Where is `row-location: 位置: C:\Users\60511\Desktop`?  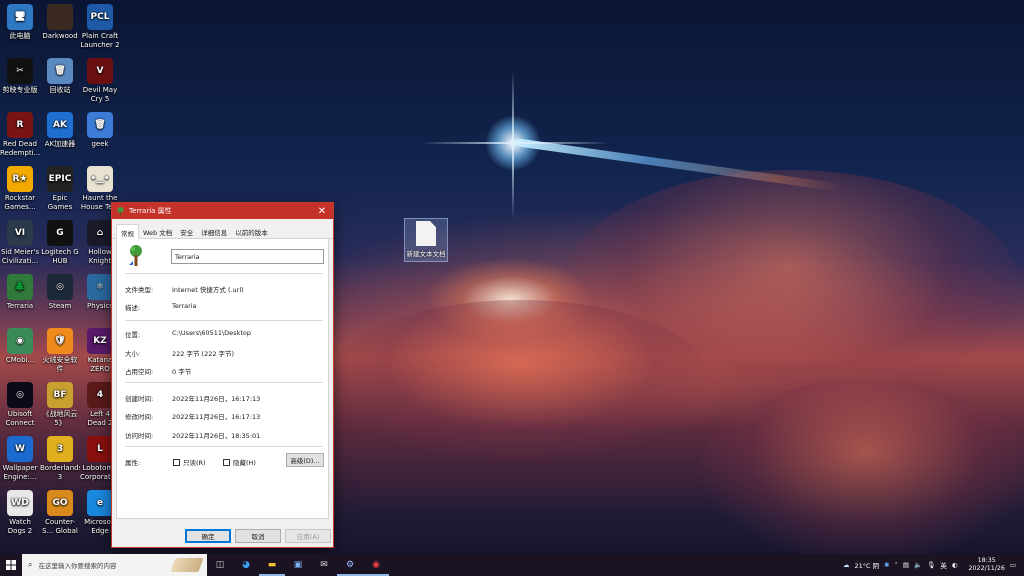 row-location: 位置: C:\Users\60511\Desktop is located at coordinates (188, 334).